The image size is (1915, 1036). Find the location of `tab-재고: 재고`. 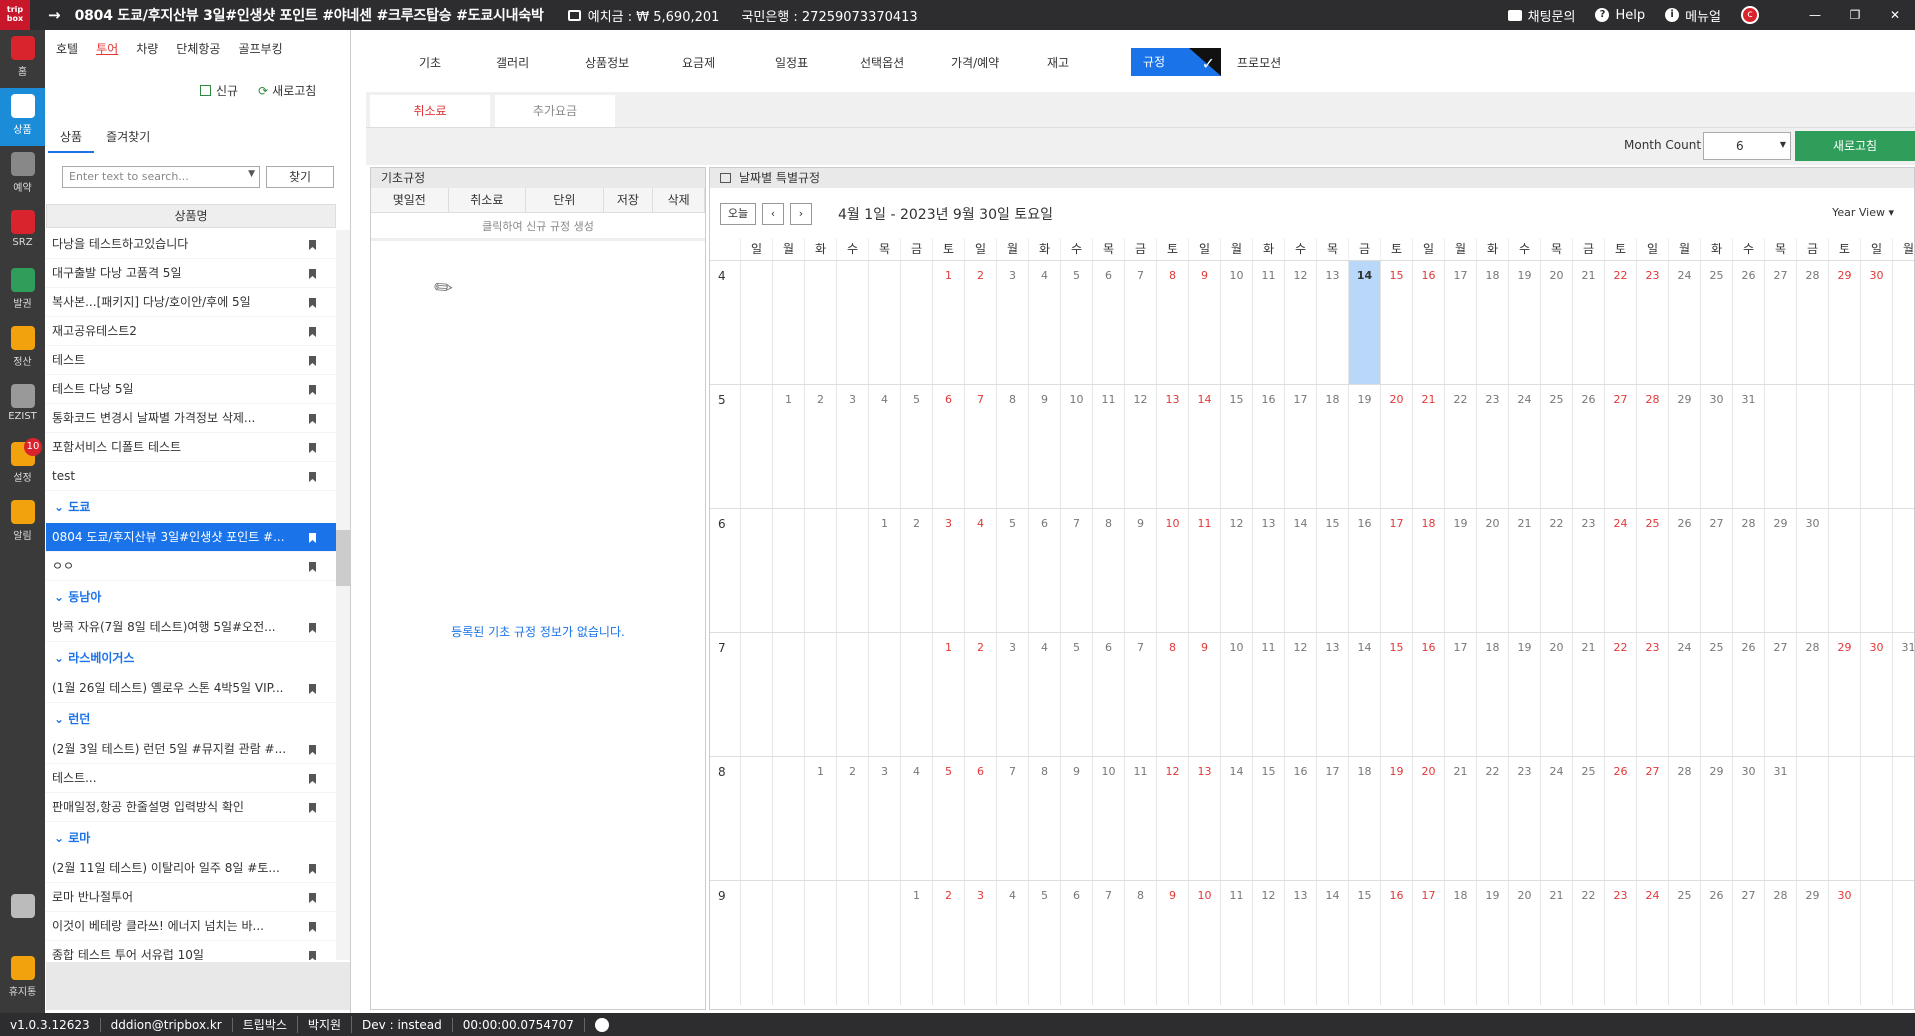

tab-재고: 재고 is located at coordinates (1058, 62).